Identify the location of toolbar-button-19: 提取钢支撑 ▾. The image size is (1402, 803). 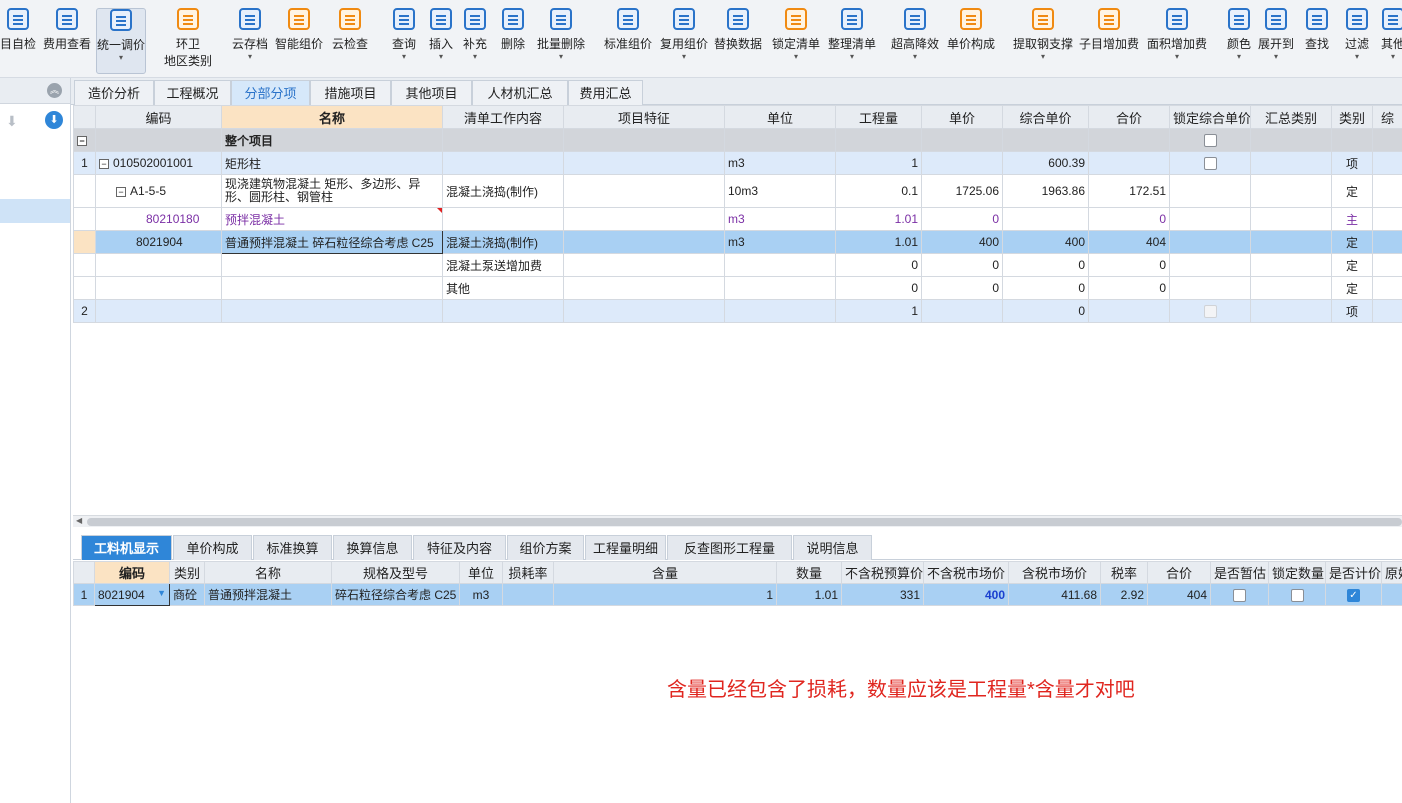
(1043, 41).